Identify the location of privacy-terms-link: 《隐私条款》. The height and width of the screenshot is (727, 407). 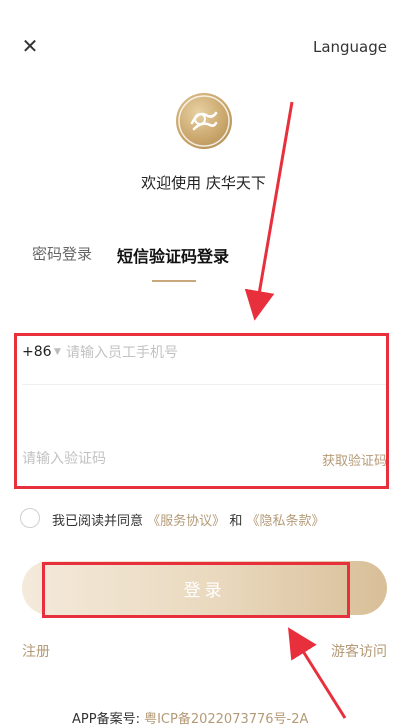
(285, 521).